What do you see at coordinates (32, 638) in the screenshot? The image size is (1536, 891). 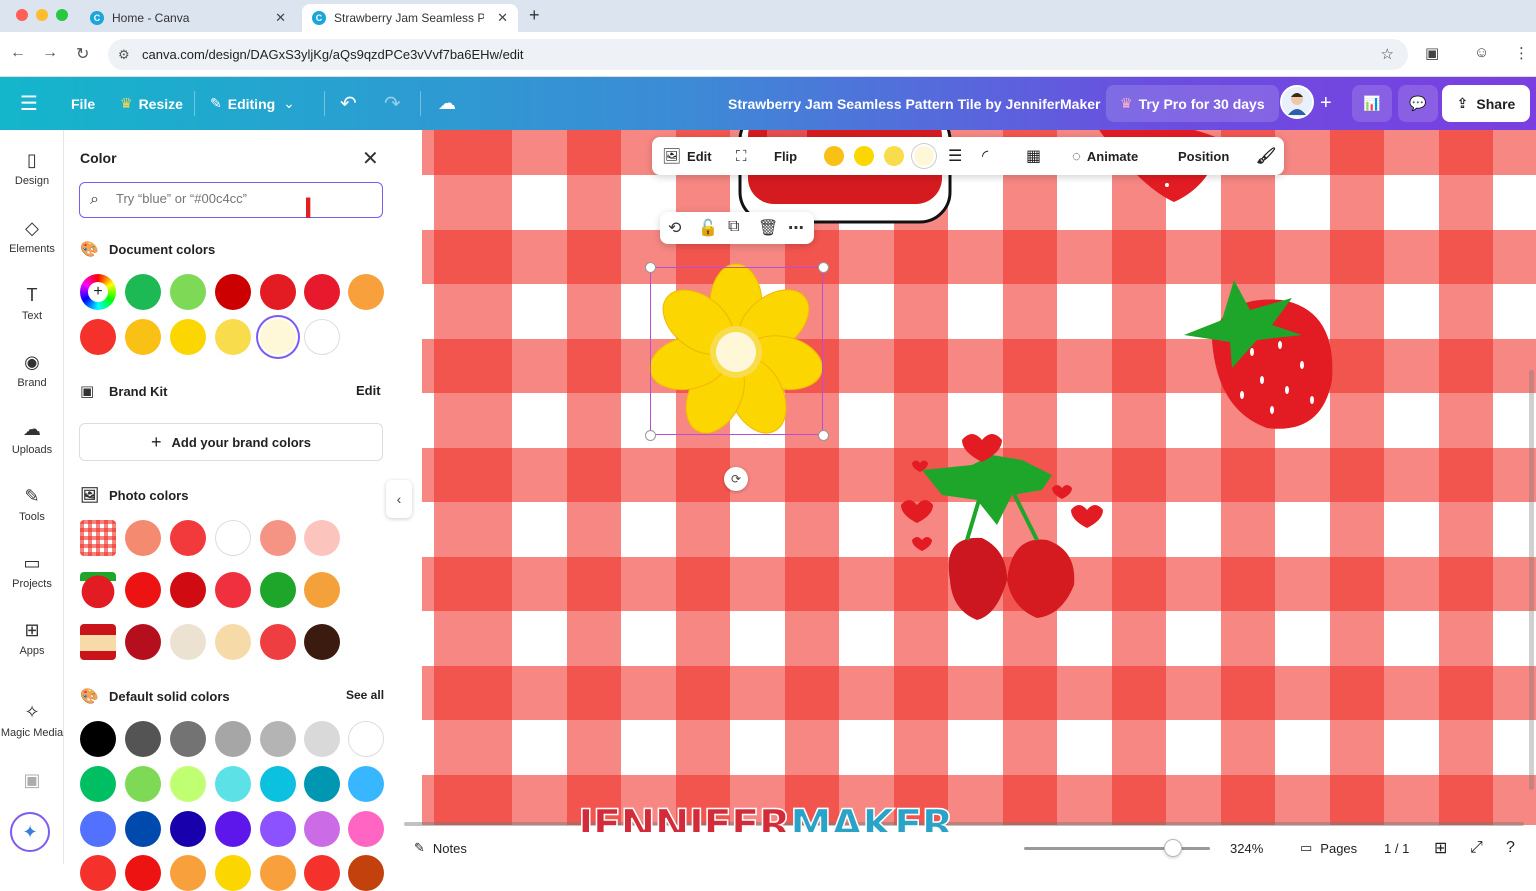 I see `rail-item-apps: ⊞ Apps` at bounding box center [32, 638].